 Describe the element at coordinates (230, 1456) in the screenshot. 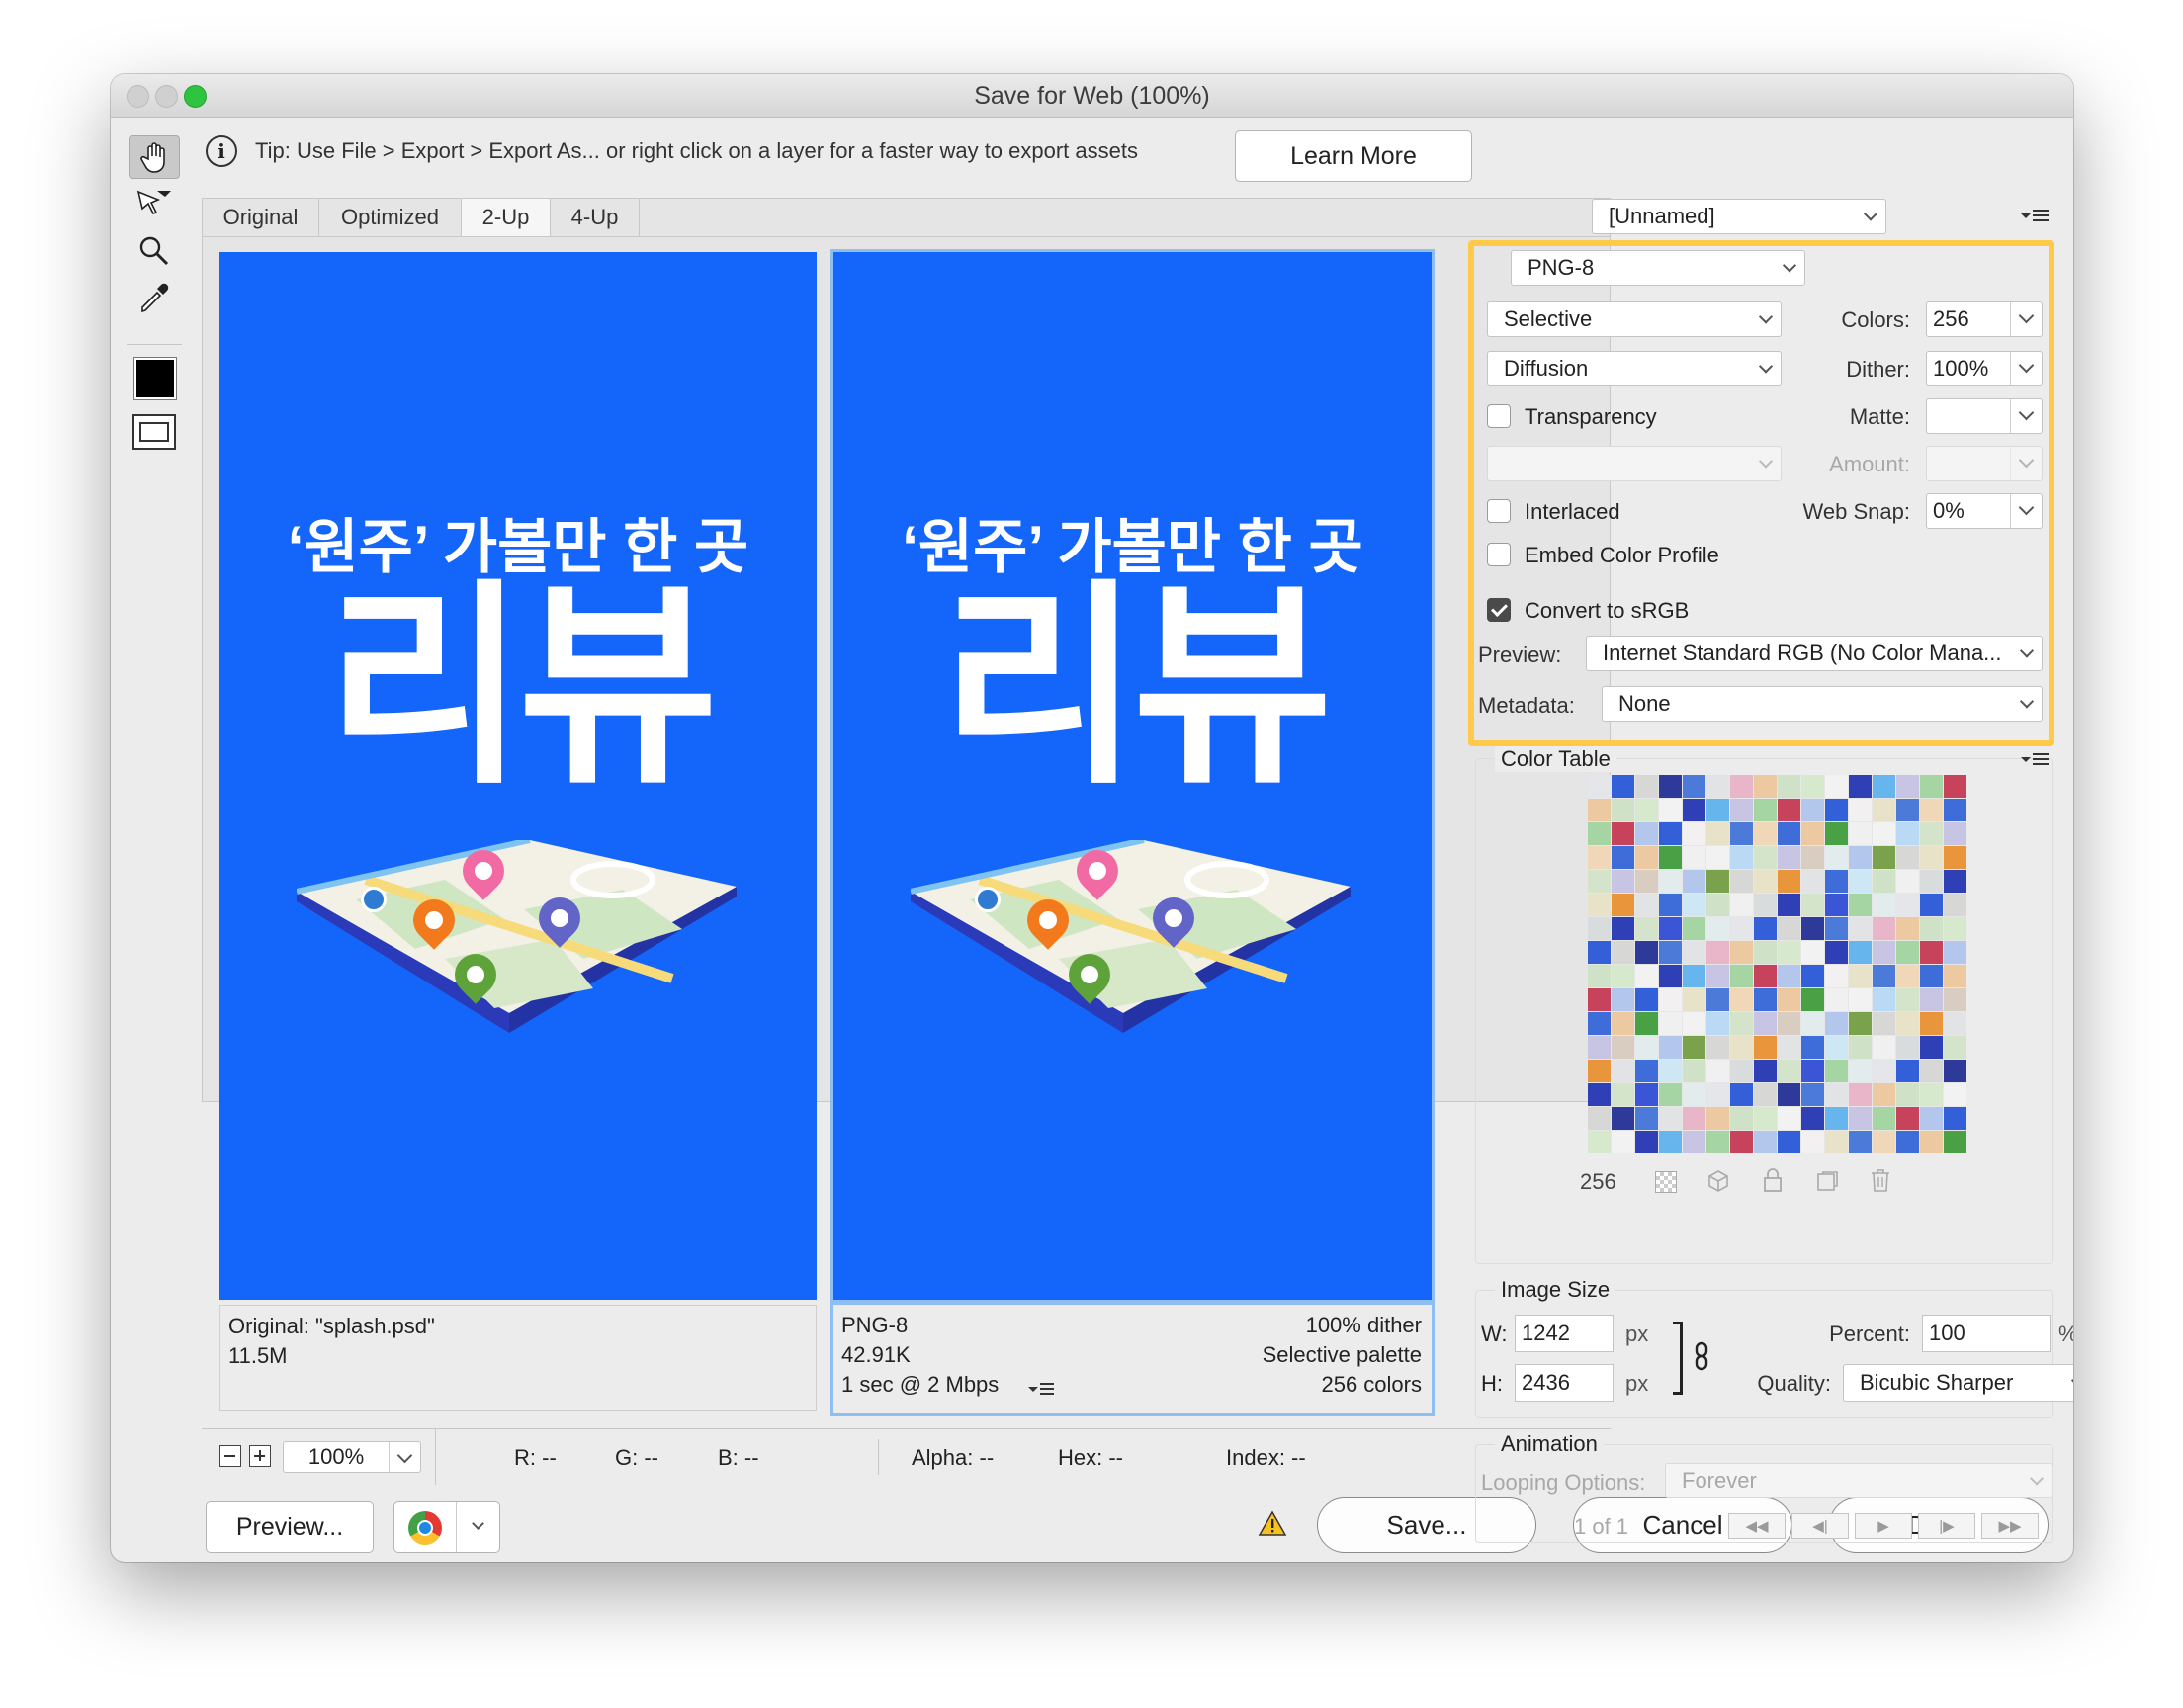

I see `zoom-out-button` at that location.